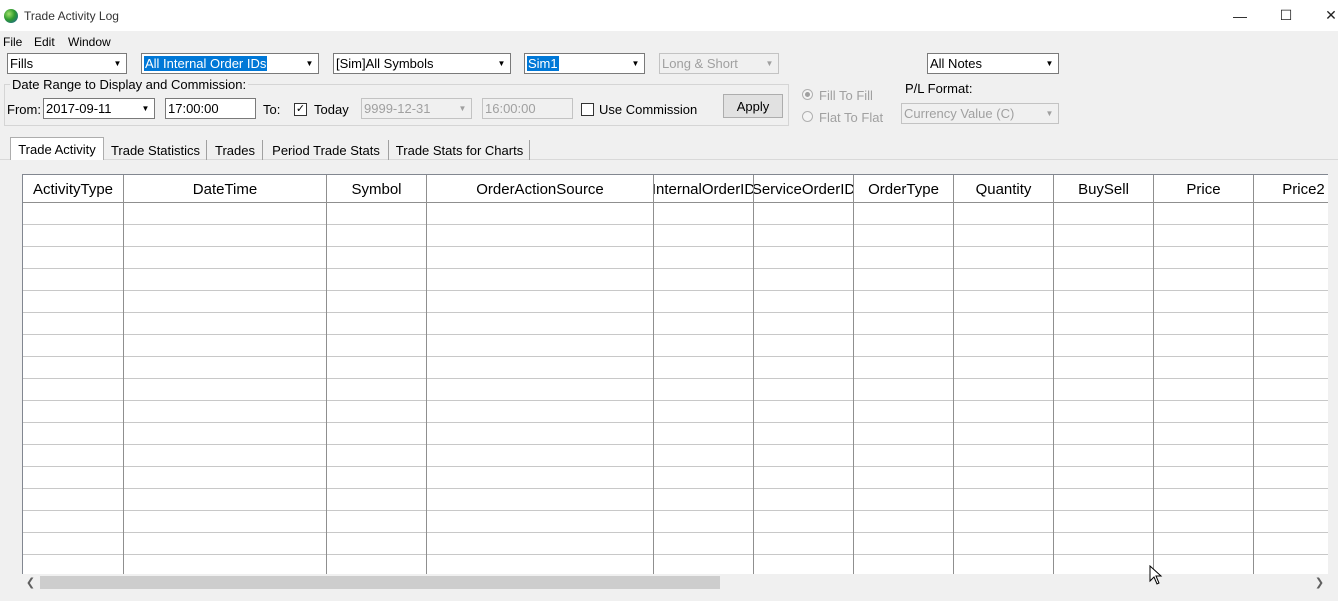  Describe the element at coordinates (67, 63) in the screenshot. I see `fills-dropdown: Fills ▼` at that location.